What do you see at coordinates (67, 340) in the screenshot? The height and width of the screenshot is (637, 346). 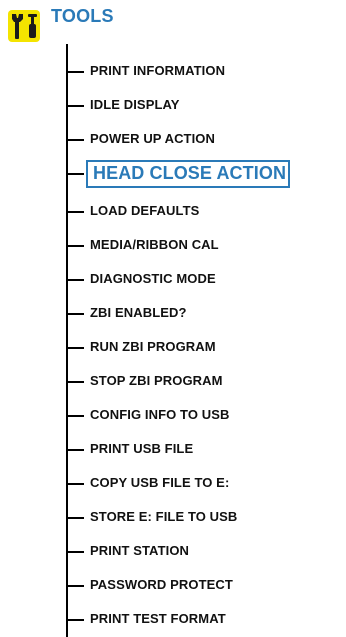 I see `tree-vertical-line` at bounding box center [67, 340].